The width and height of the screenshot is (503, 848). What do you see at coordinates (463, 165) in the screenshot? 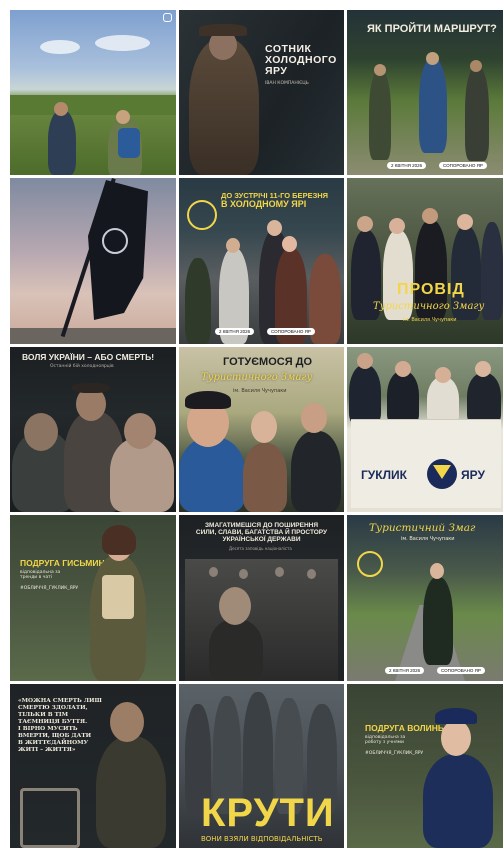
I see `marshrut-tag-pill: СОПОРОВАНО ЯР` at bounding box center [463, 165].